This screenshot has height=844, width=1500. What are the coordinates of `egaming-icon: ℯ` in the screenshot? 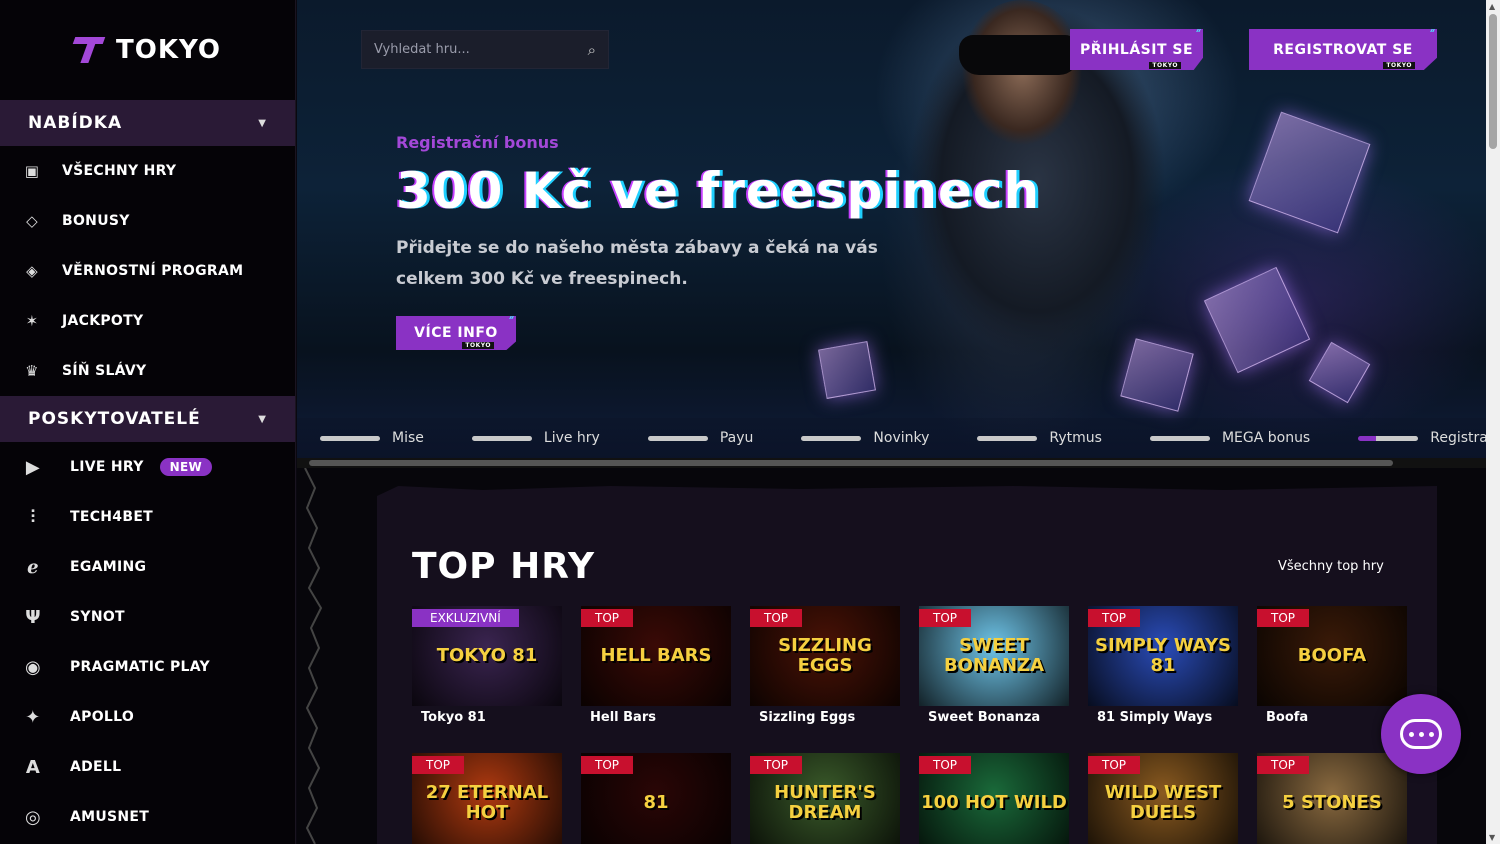 It's located at (33, 567).